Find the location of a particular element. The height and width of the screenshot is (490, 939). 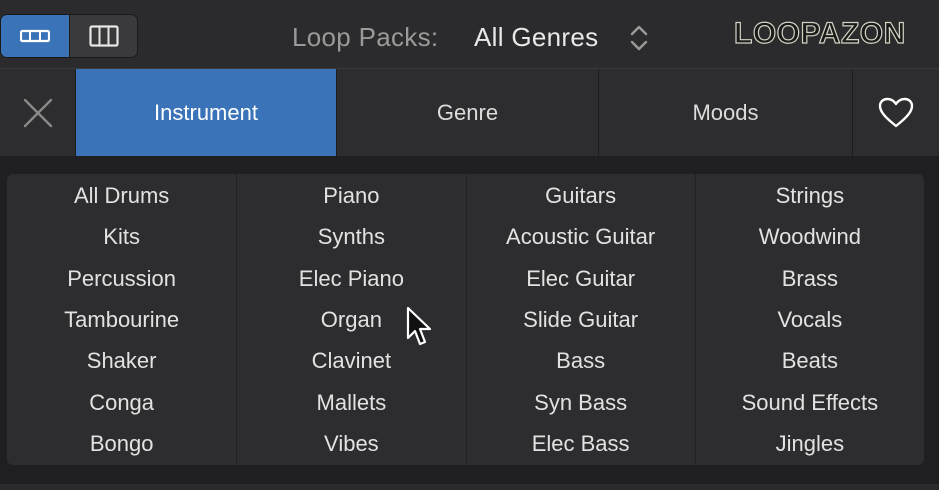

keyword-button: Tambourine is located at coordinates (121, 319).